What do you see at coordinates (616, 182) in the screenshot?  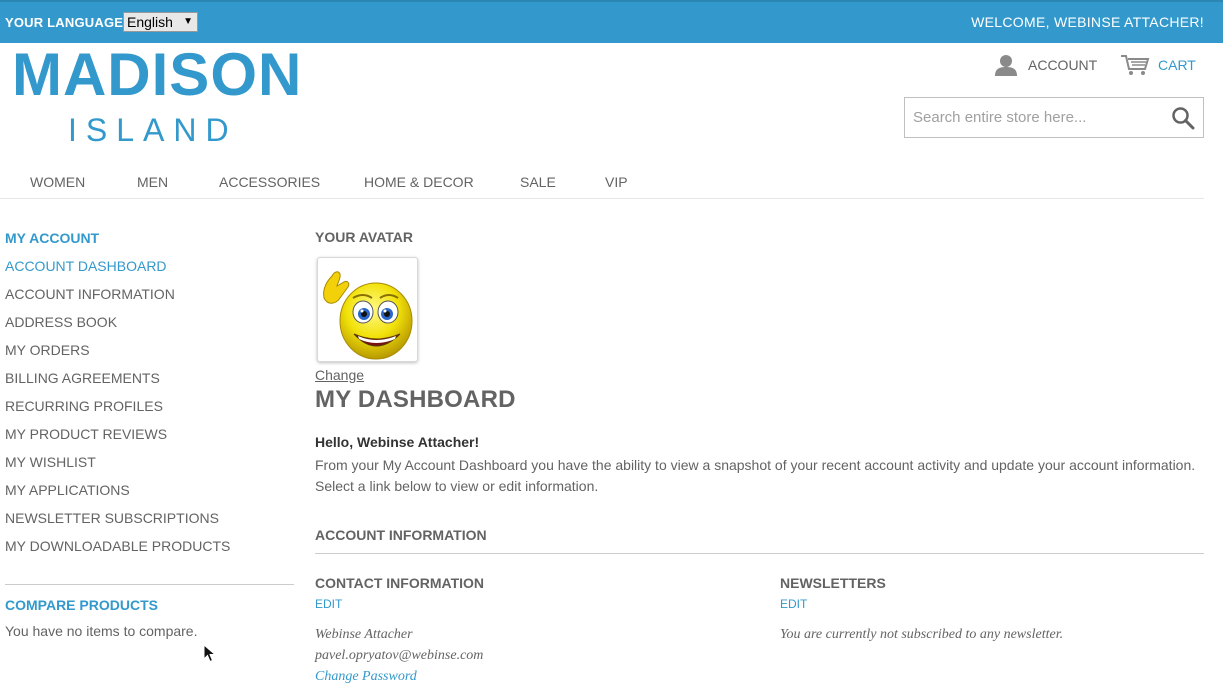 I see `nav-item-vip: VIP` at bounding box center [616, 182].